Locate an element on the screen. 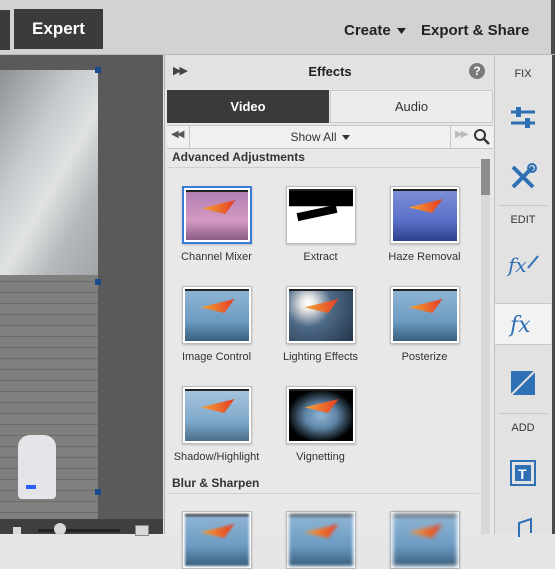 The height and width of the screenshot is (569, 555). effect-lighting-effects: Lighting Effects is located at coordinates (320, 324).